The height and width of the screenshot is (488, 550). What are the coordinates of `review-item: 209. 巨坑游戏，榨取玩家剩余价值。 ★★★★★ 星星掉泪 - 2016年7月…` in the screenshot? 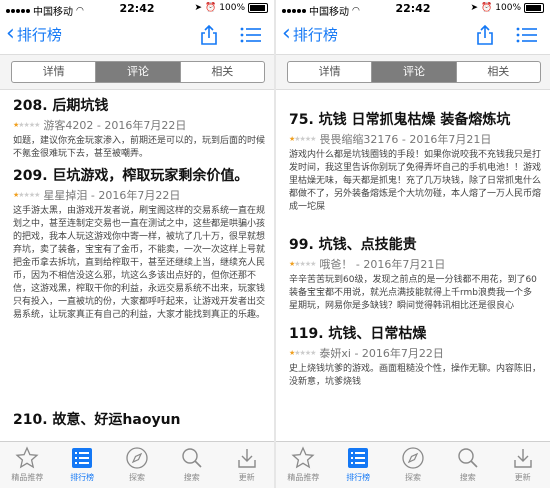 It's located at (139, 244).